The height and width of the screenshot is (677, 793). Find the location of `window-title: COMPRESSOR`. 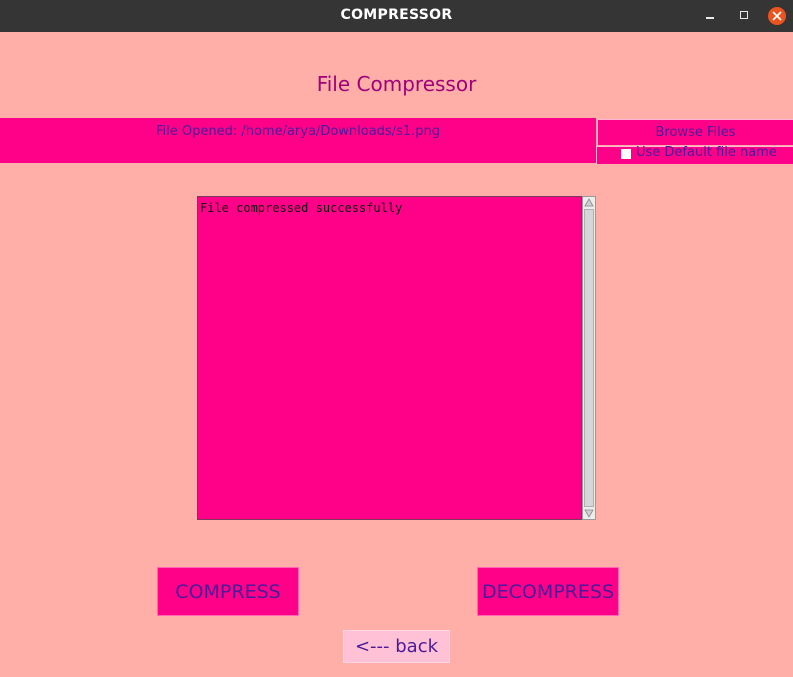

window-title: COMPRESSOR is located at coordinates (396, 15).